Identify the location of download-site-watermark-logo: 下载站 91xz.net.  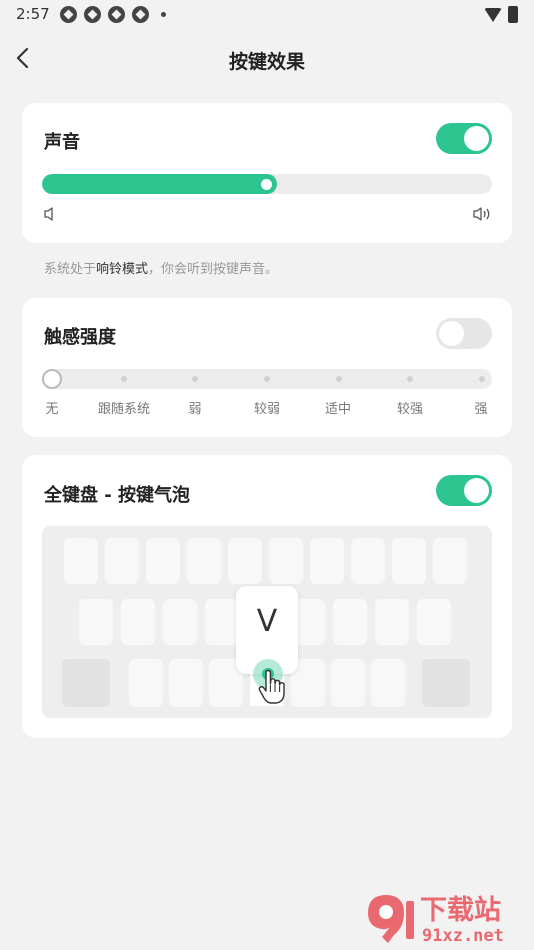
(436, 920).